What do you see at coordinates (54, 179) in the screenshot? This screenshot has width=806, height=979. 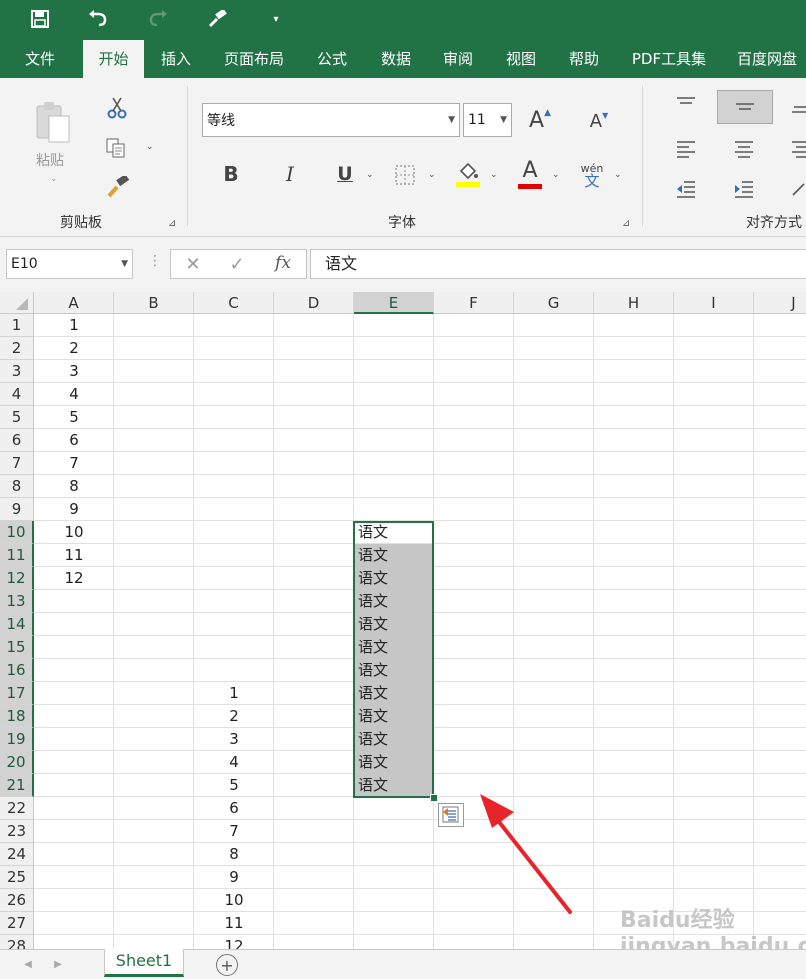 I see `paste-dropdown-caret: ⌄` at bounding box center [54, 179].